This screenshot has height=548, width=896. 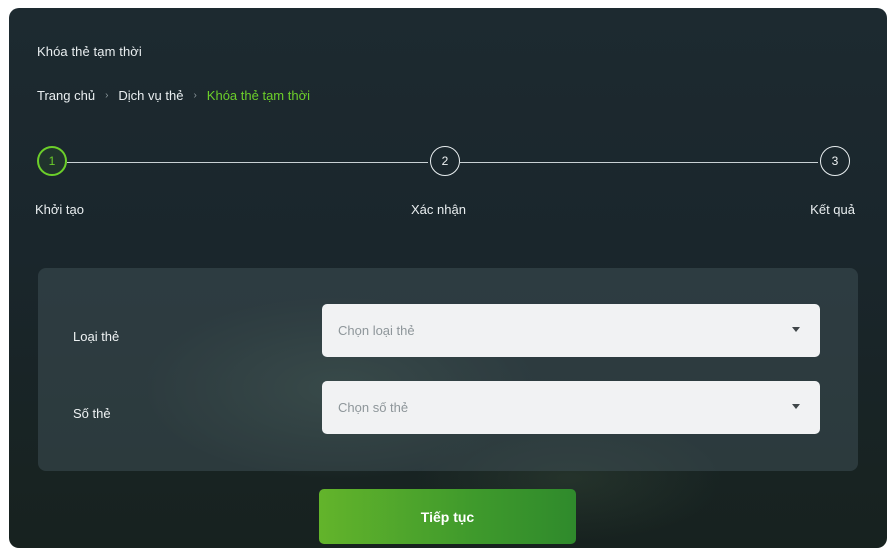 I want to click on page-title: Khóa thẻ tạm thời, so click(x=89, y=51).